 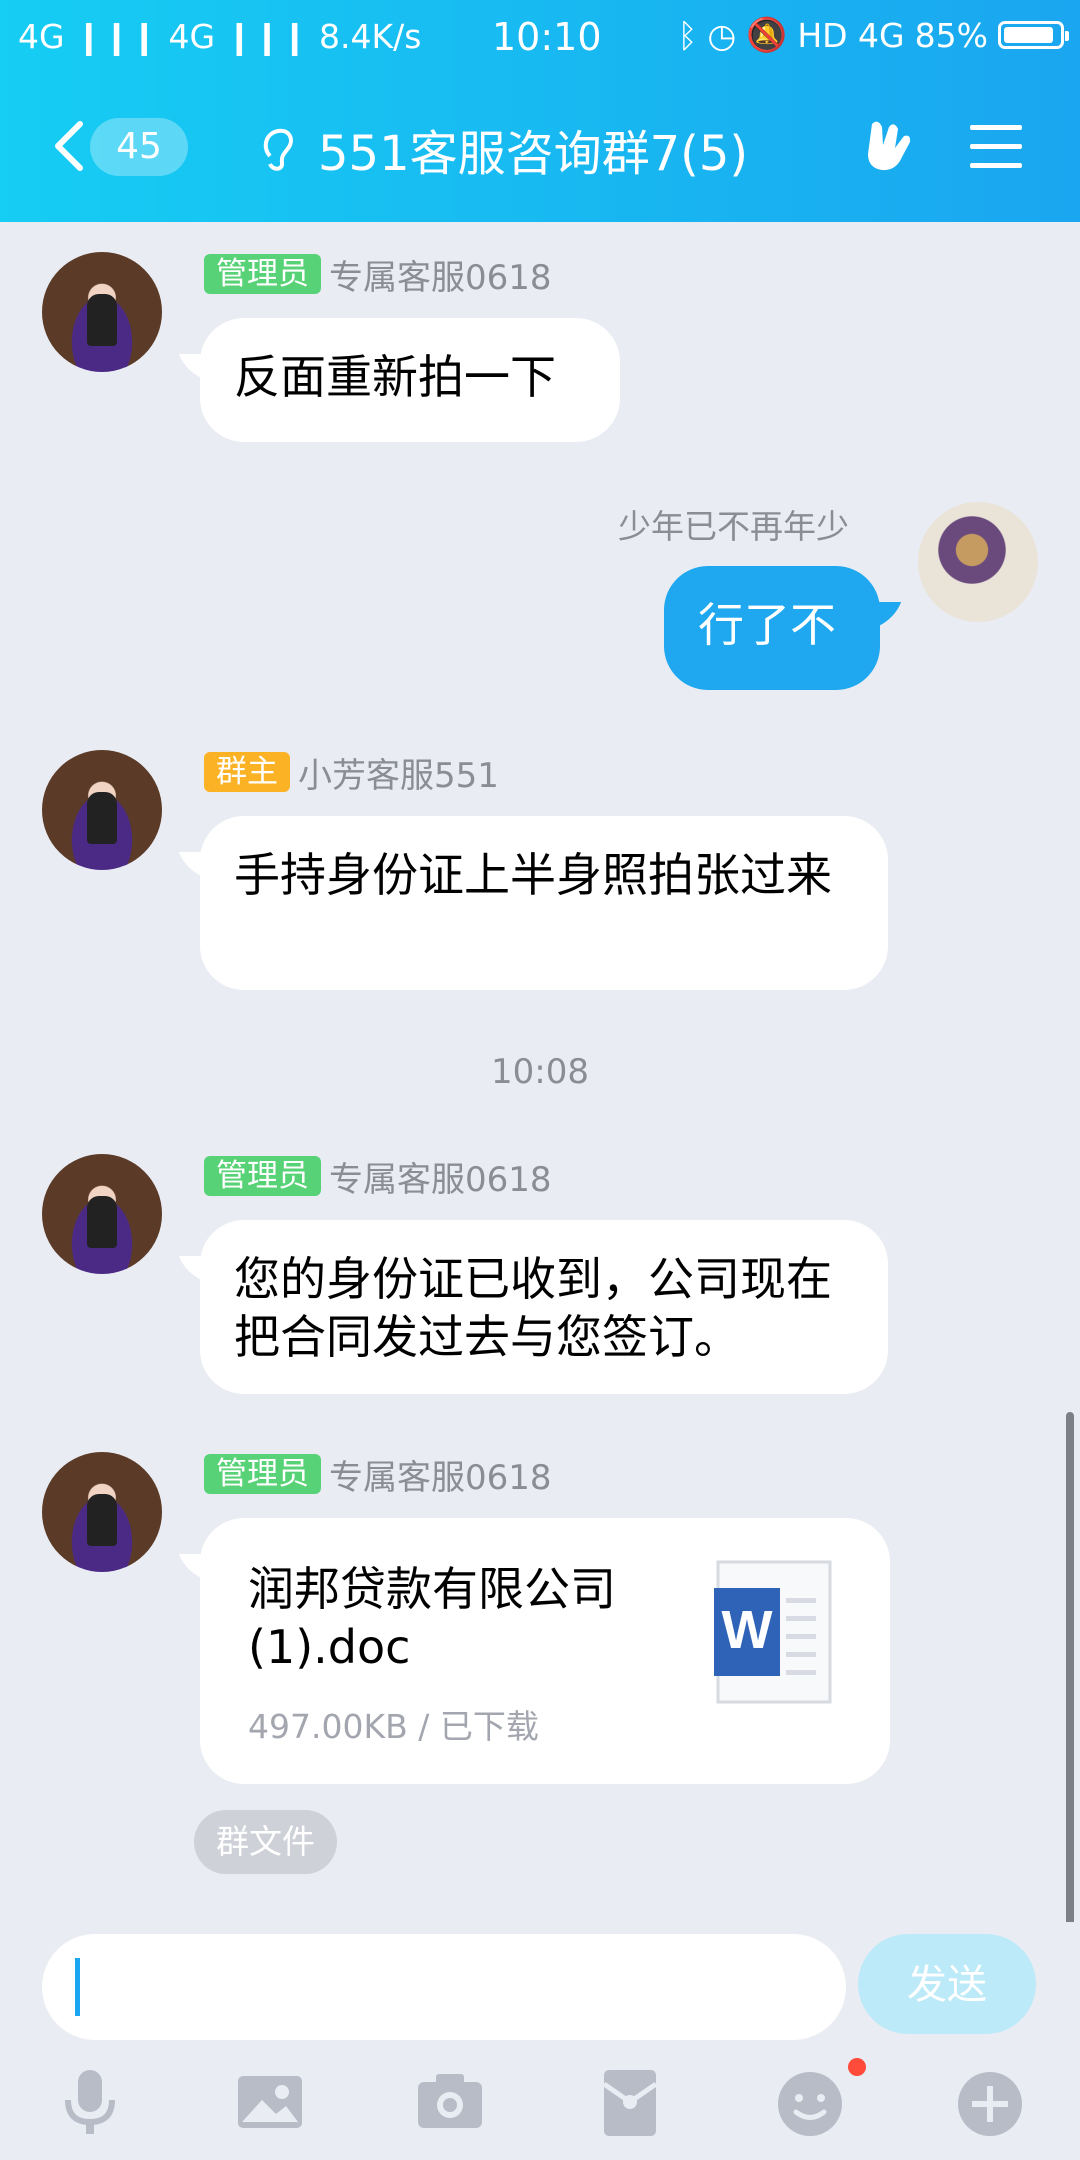 What do you see at coordinates (540, 2041) in the screenshot?
I see `message-input-bar: 发送` at bounding box center [540, 2041].